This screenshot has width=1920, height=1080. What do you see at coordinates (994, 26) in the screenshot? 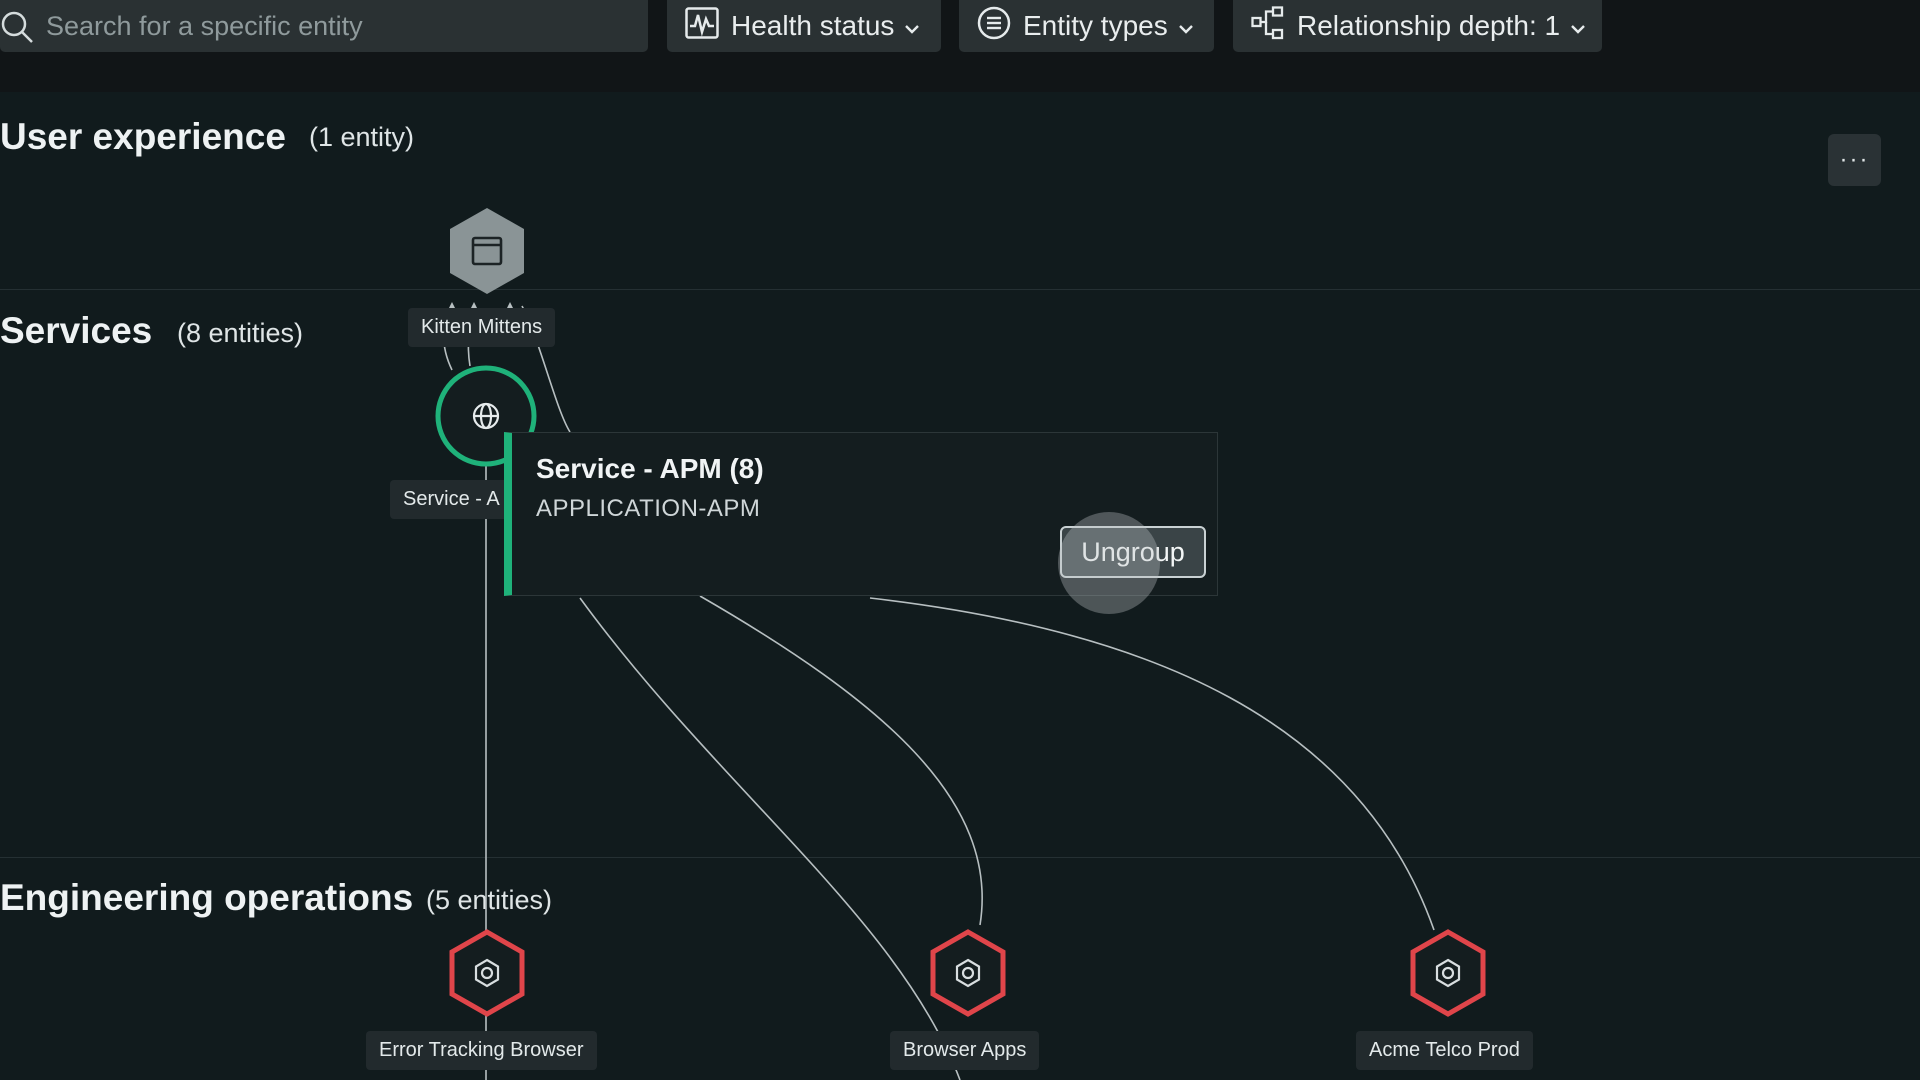
I see `list-icon` at bounding box center [994, 26].